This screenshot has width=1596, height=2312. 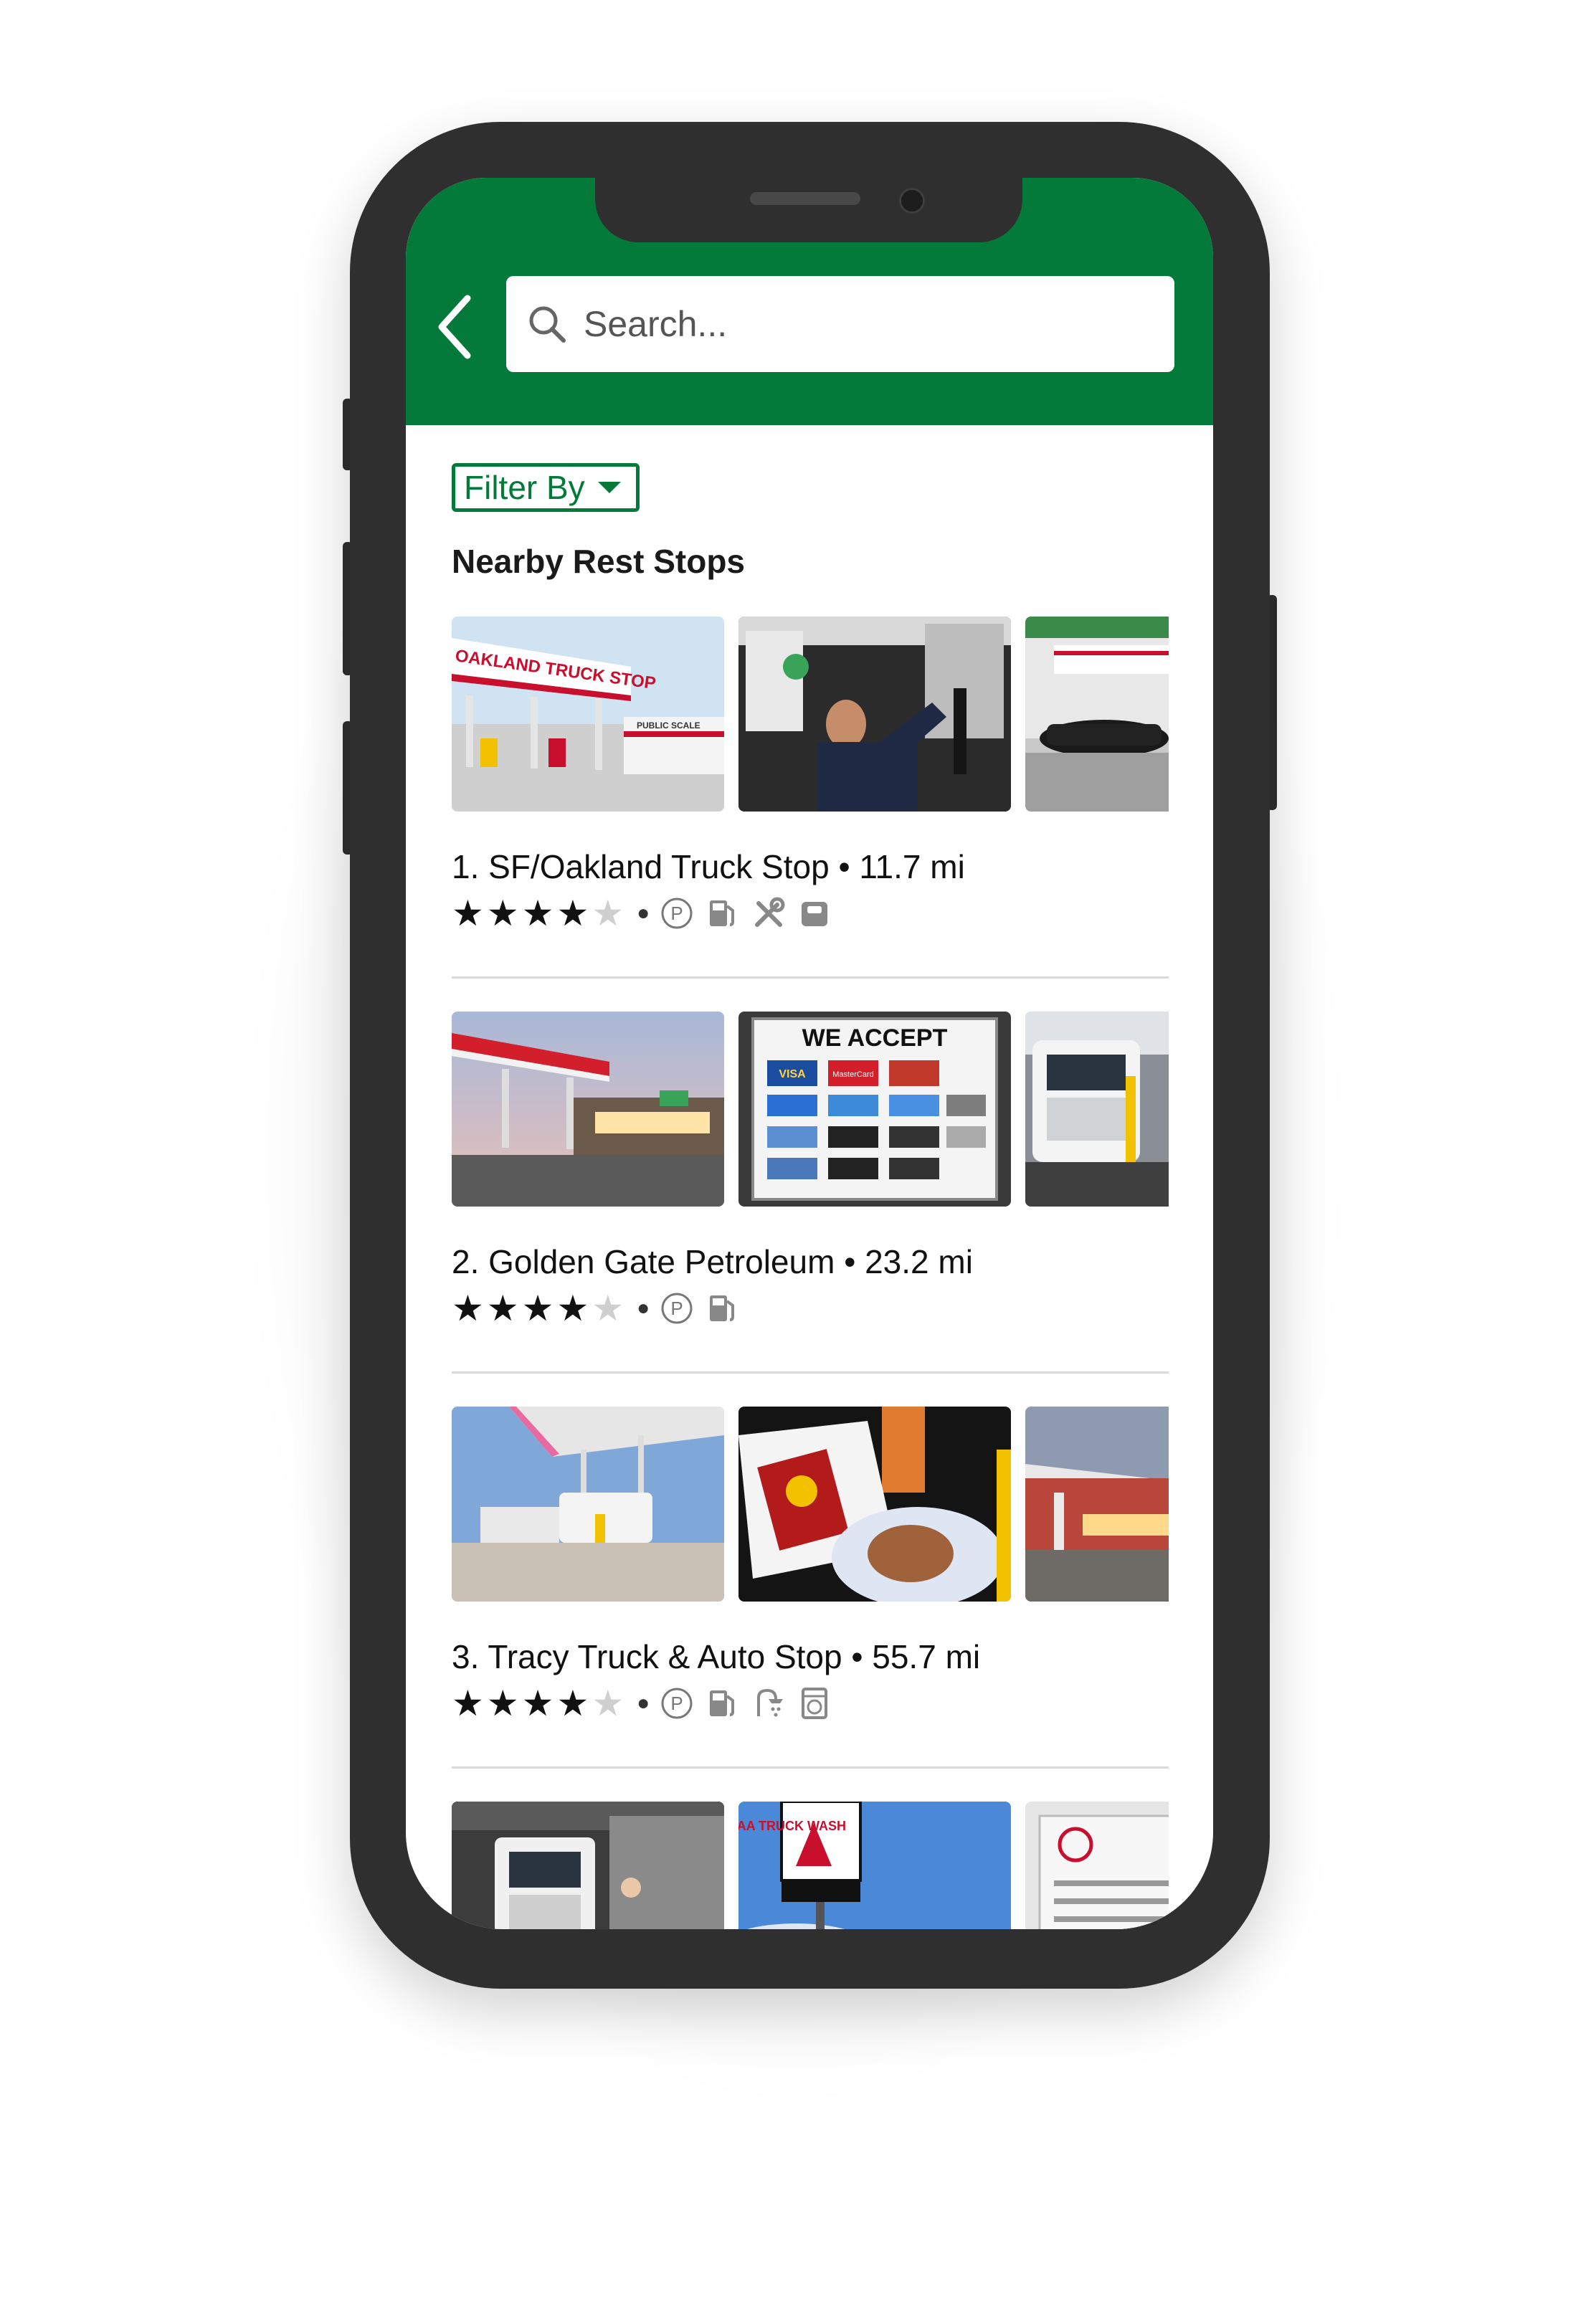 I want to click on photo-carousel: AA TRUCK WASH, so click(x=810, y=1865).